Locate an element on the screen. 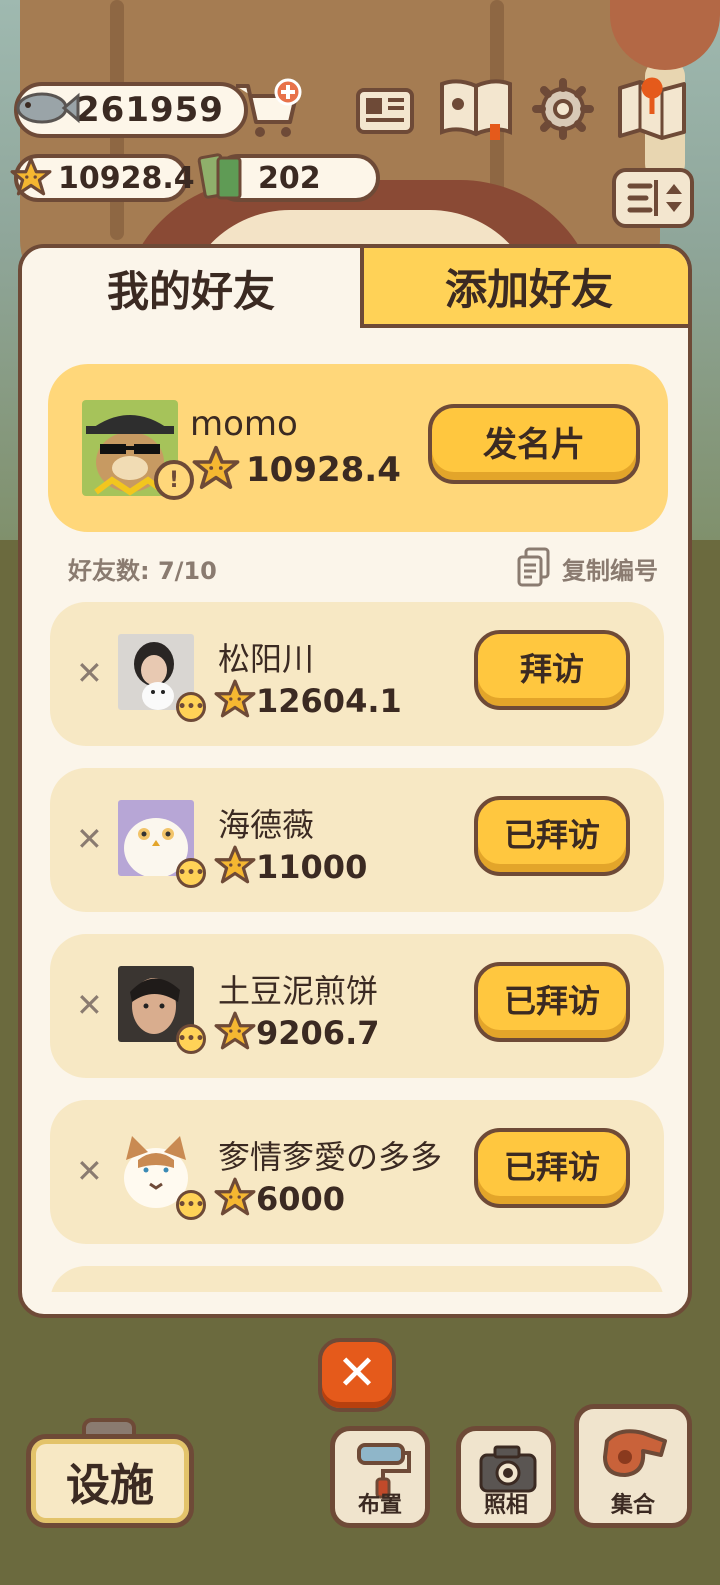 This screenshot has width=720, height=1585. cart-icon is located at coordinates (268, 110).